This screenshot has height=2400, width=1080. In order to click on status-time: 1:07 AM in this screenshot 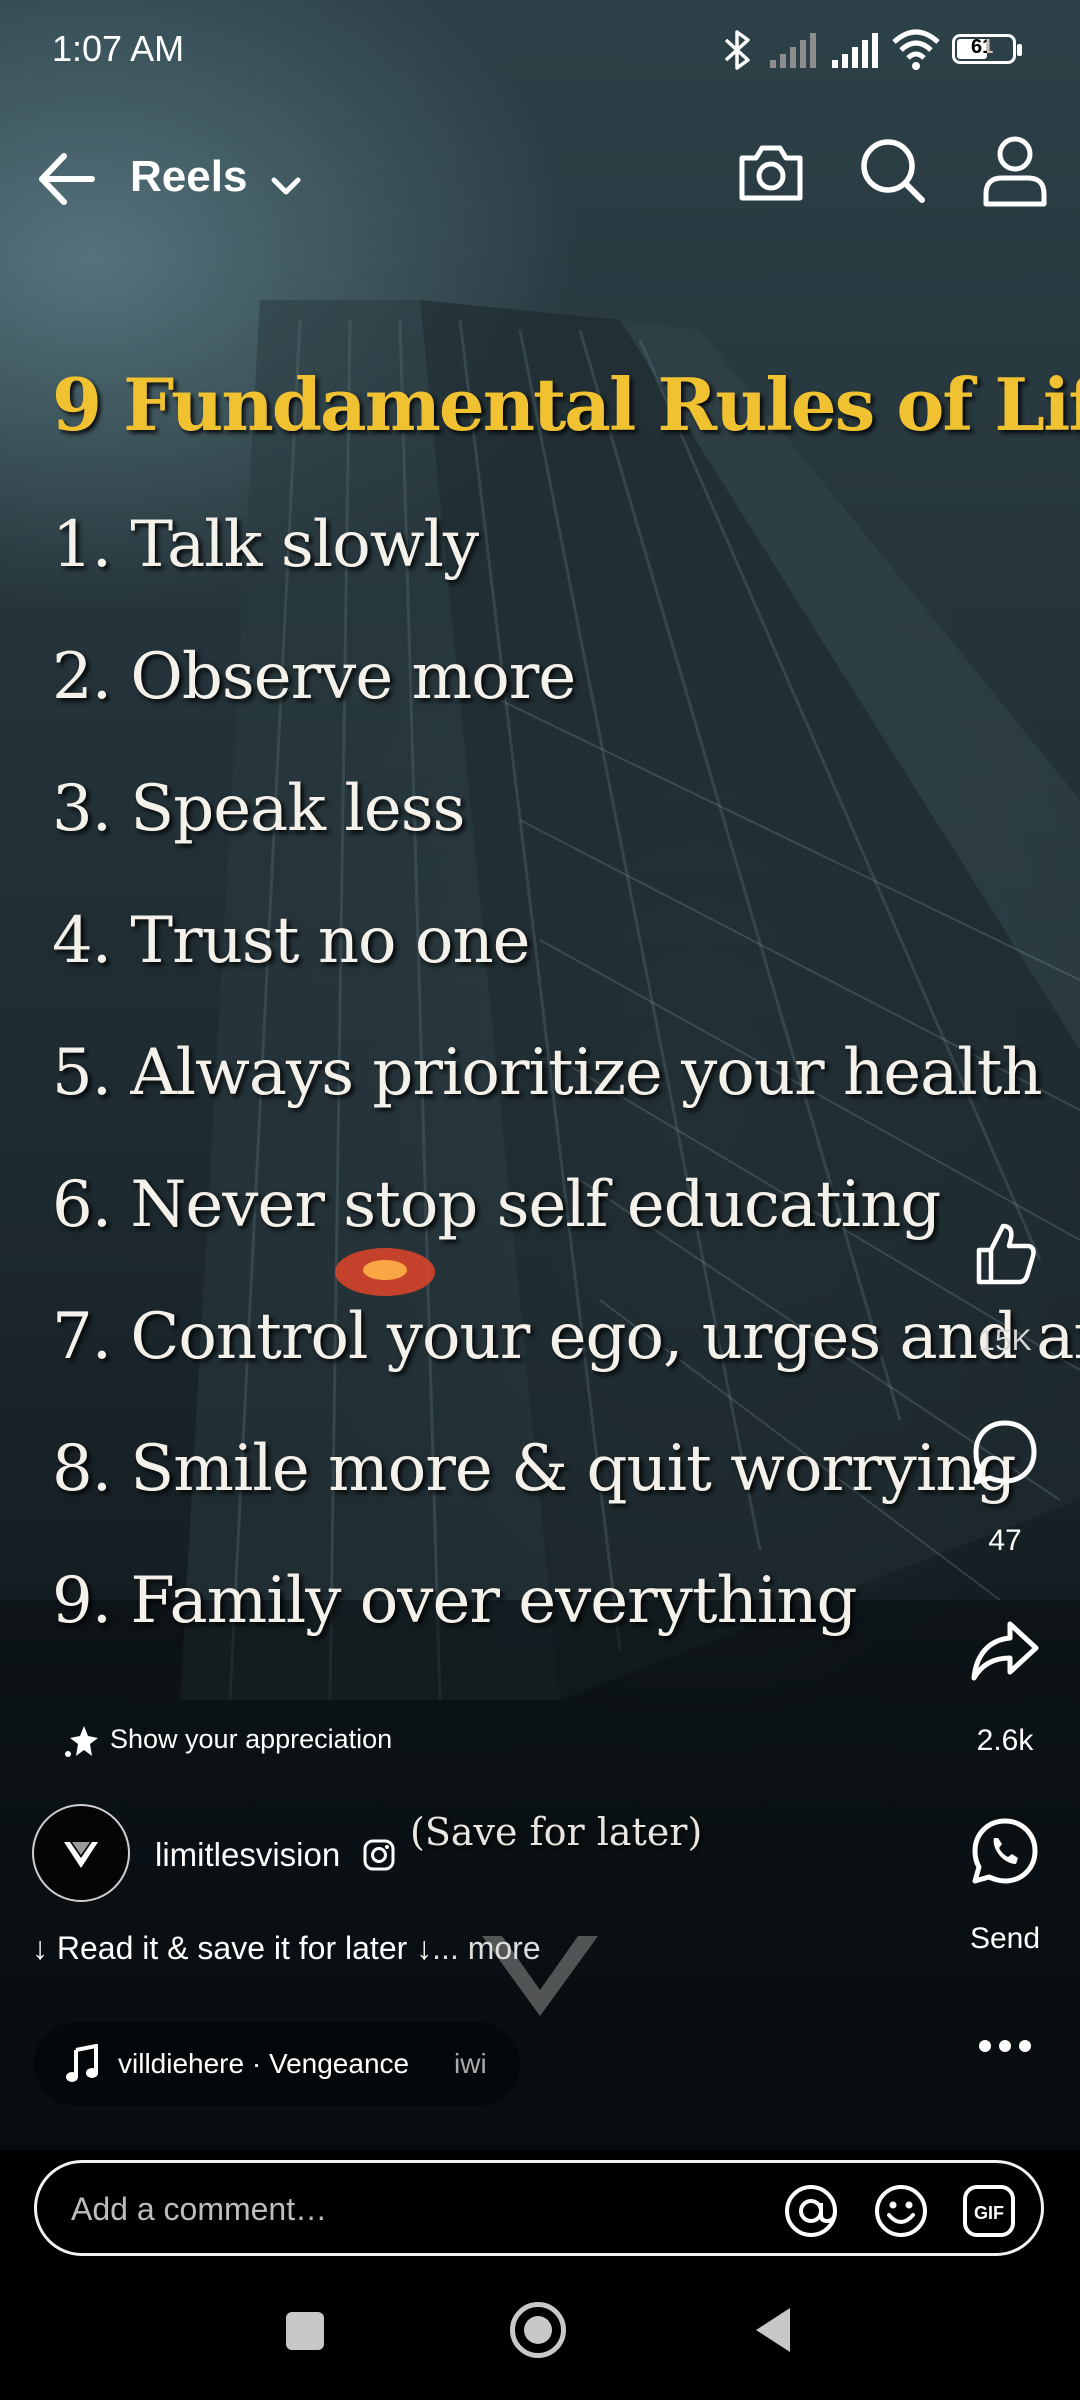, I will do `click(118, 48)`.